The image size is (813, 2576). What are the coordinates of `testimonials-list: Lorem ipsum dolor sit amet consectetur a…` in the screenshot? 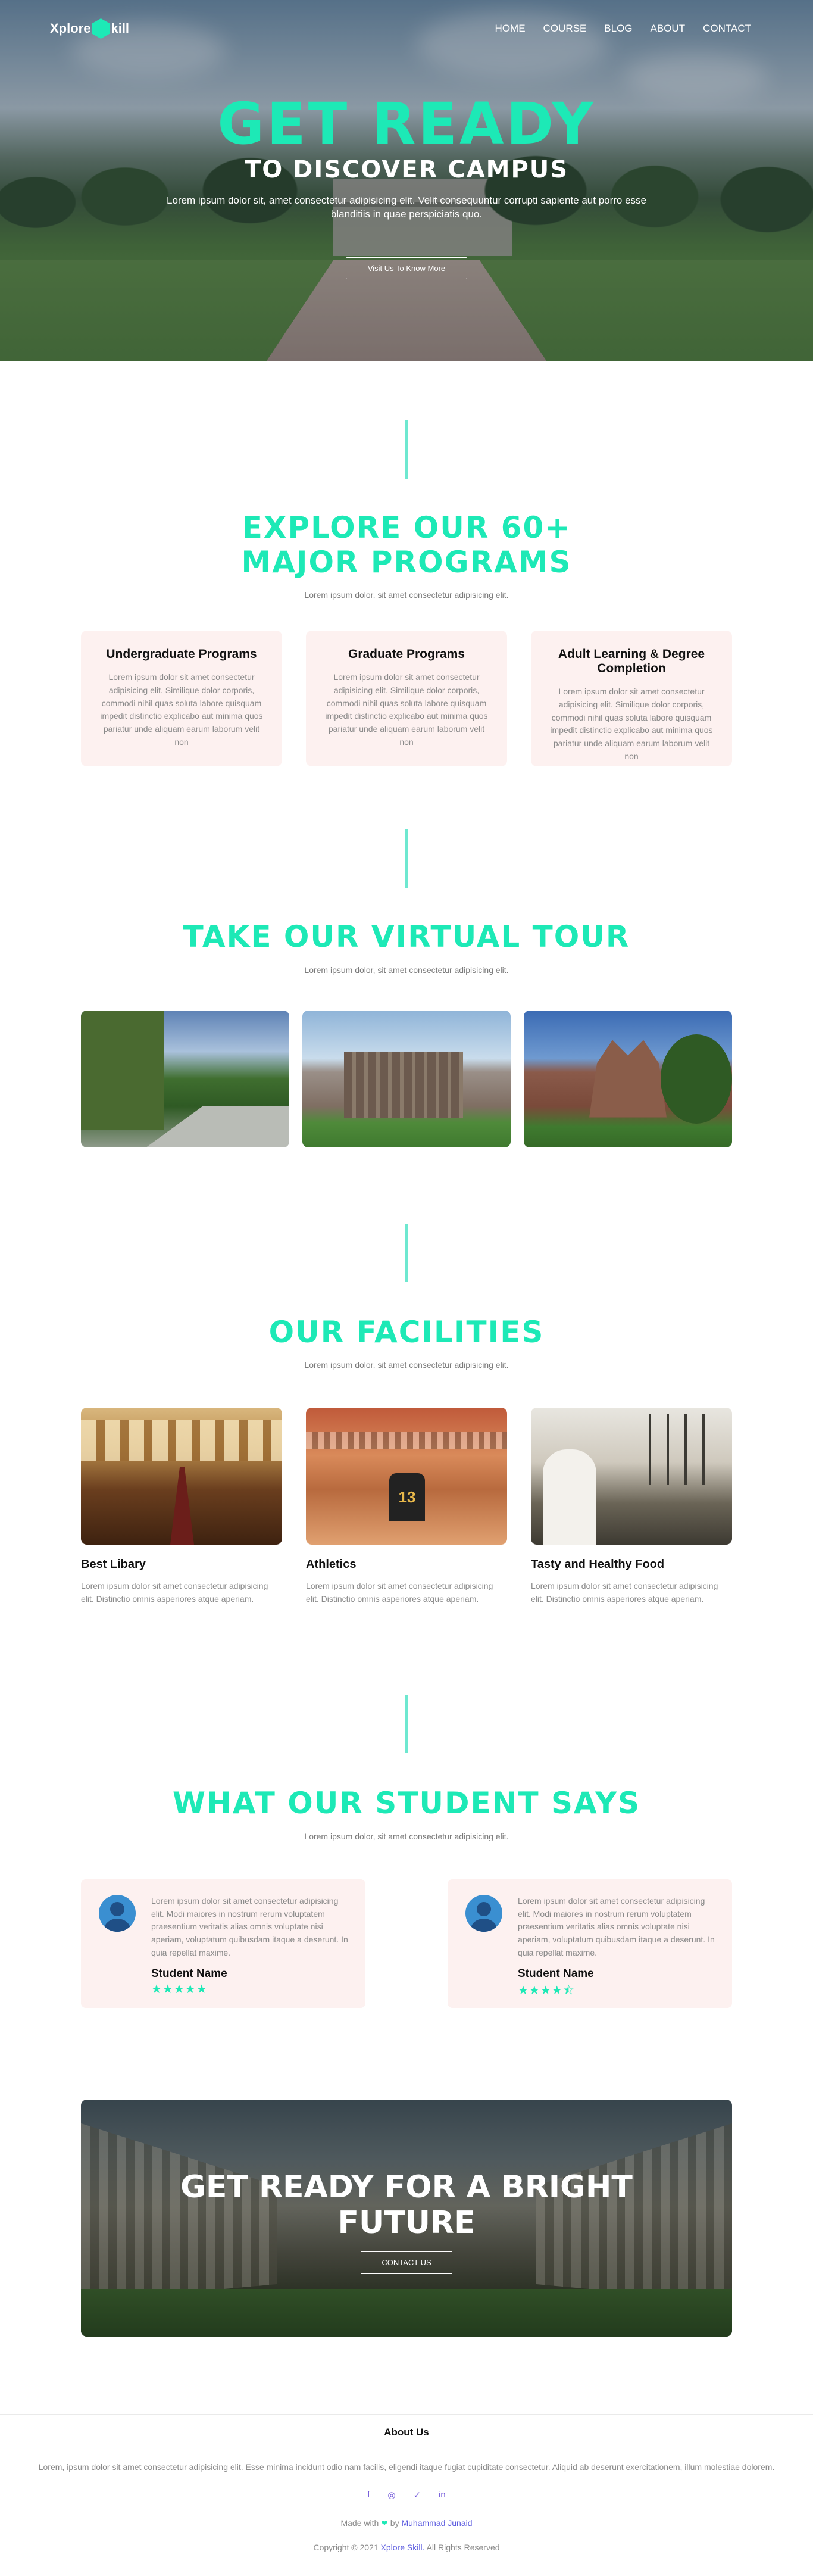 It's located at (406, 1943).